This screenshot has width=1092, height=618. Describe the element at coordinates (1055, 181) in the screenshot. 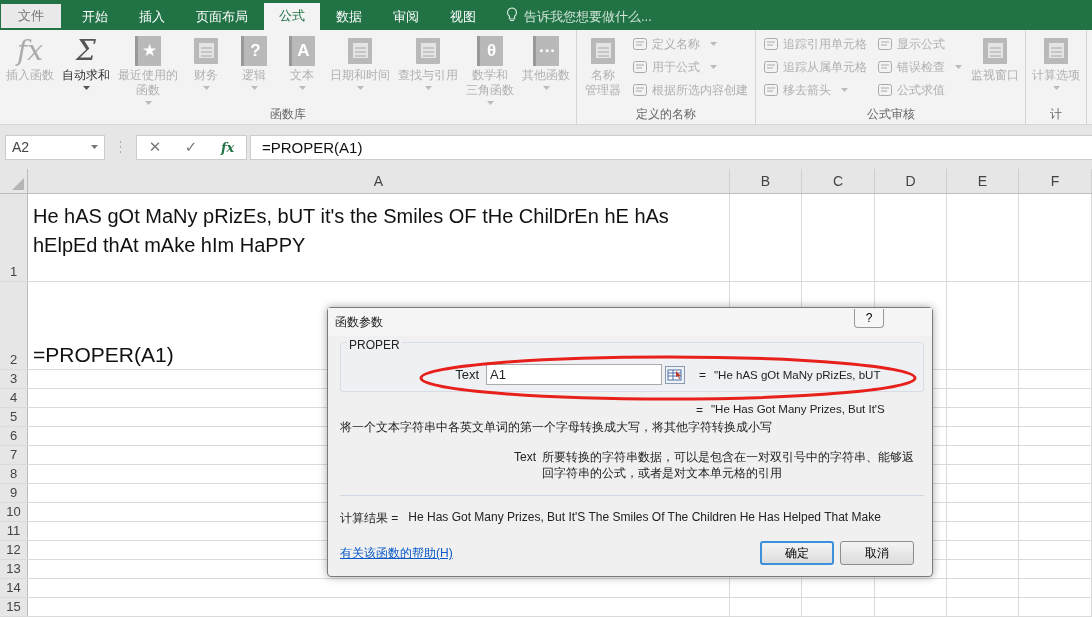

I see `column-header: F` at that location.